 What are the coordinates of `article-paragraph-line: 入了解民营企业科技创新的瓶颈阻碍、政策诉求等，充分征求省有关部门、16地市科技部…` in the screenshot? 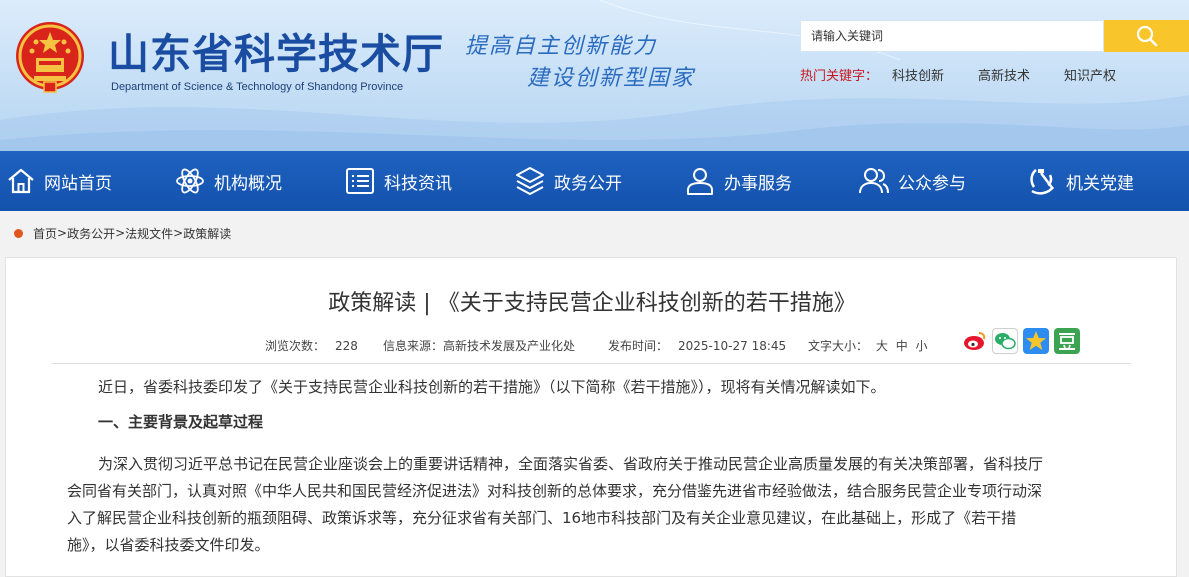 It's located at (542, 518).